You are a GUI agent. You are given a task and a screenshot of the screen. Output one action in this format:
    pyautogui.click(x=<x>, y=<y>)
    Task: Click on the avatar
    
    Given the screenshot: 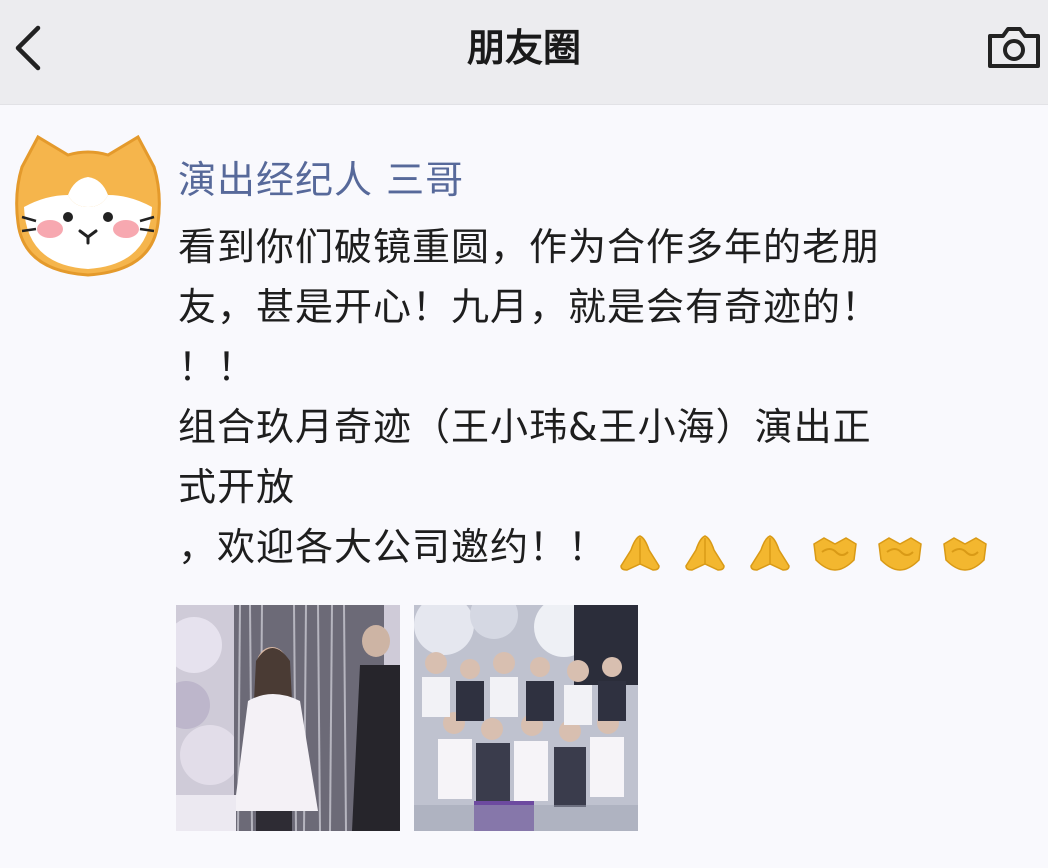 What is the action you would take?
    pyautogui.click(x=88, y=208)
    